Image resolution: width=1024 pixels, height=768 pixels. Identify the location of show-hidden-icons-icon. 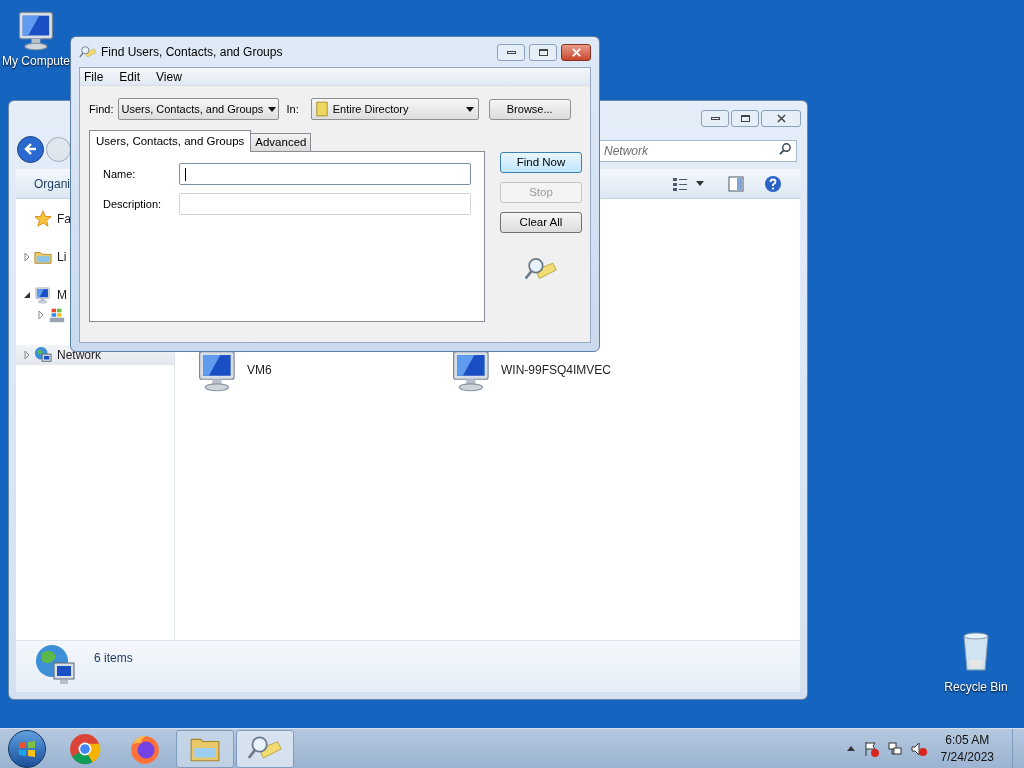
(850, 748).